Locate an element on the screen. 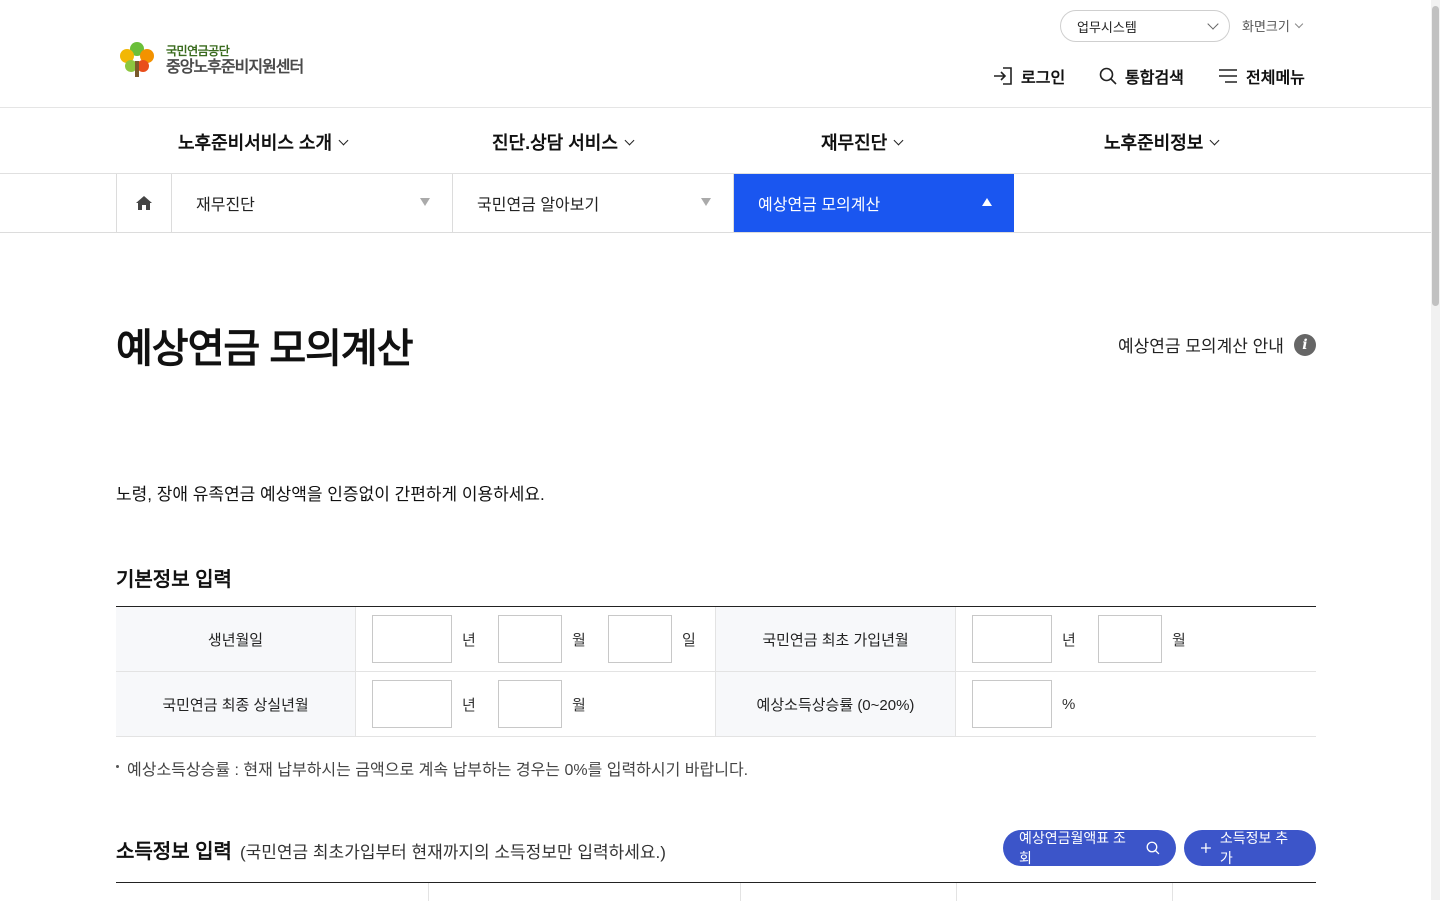  breadcrumb: 재무진단 국민연금 알아보기 예상연금 모의계산 is located at coordinates (720, 203).